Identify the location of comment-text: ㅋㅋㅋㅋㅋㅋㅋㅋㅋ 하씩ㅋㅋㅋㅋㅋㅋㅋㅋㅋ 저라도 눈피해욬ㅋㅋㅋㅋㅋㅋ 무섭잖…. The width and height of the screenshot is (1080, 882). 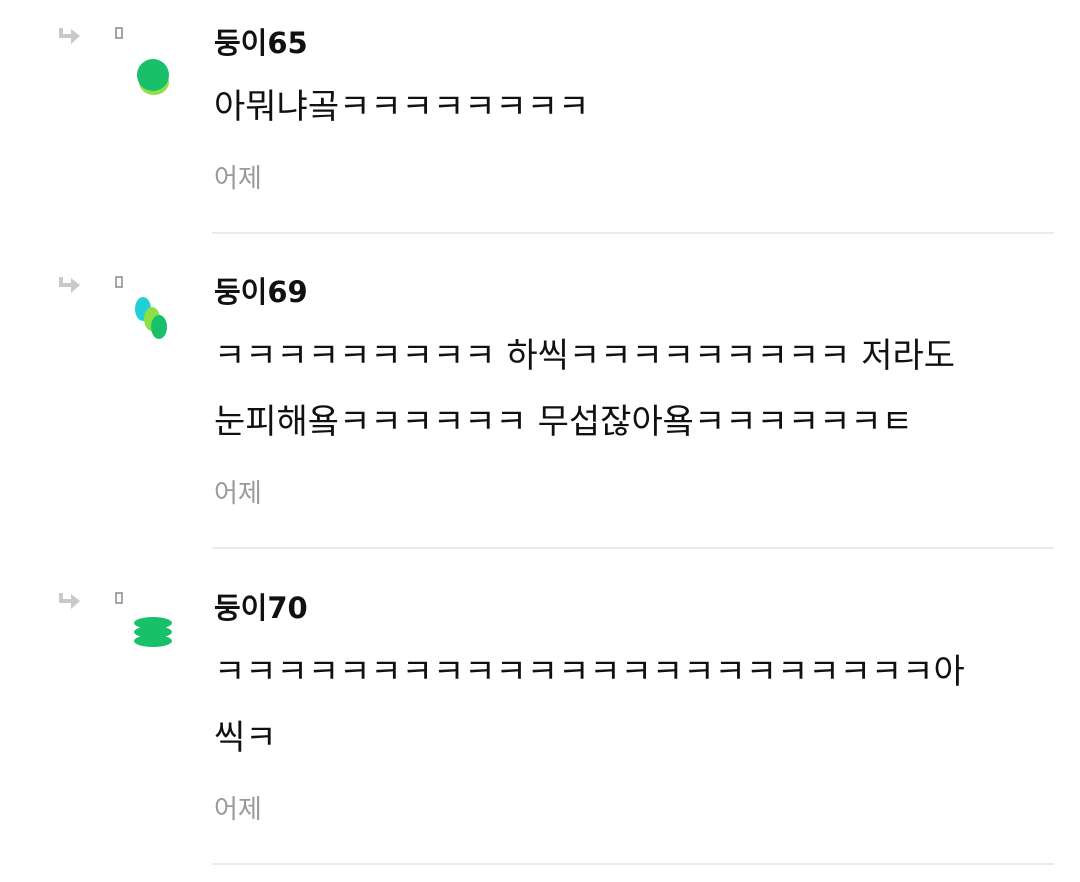
(585, 389).